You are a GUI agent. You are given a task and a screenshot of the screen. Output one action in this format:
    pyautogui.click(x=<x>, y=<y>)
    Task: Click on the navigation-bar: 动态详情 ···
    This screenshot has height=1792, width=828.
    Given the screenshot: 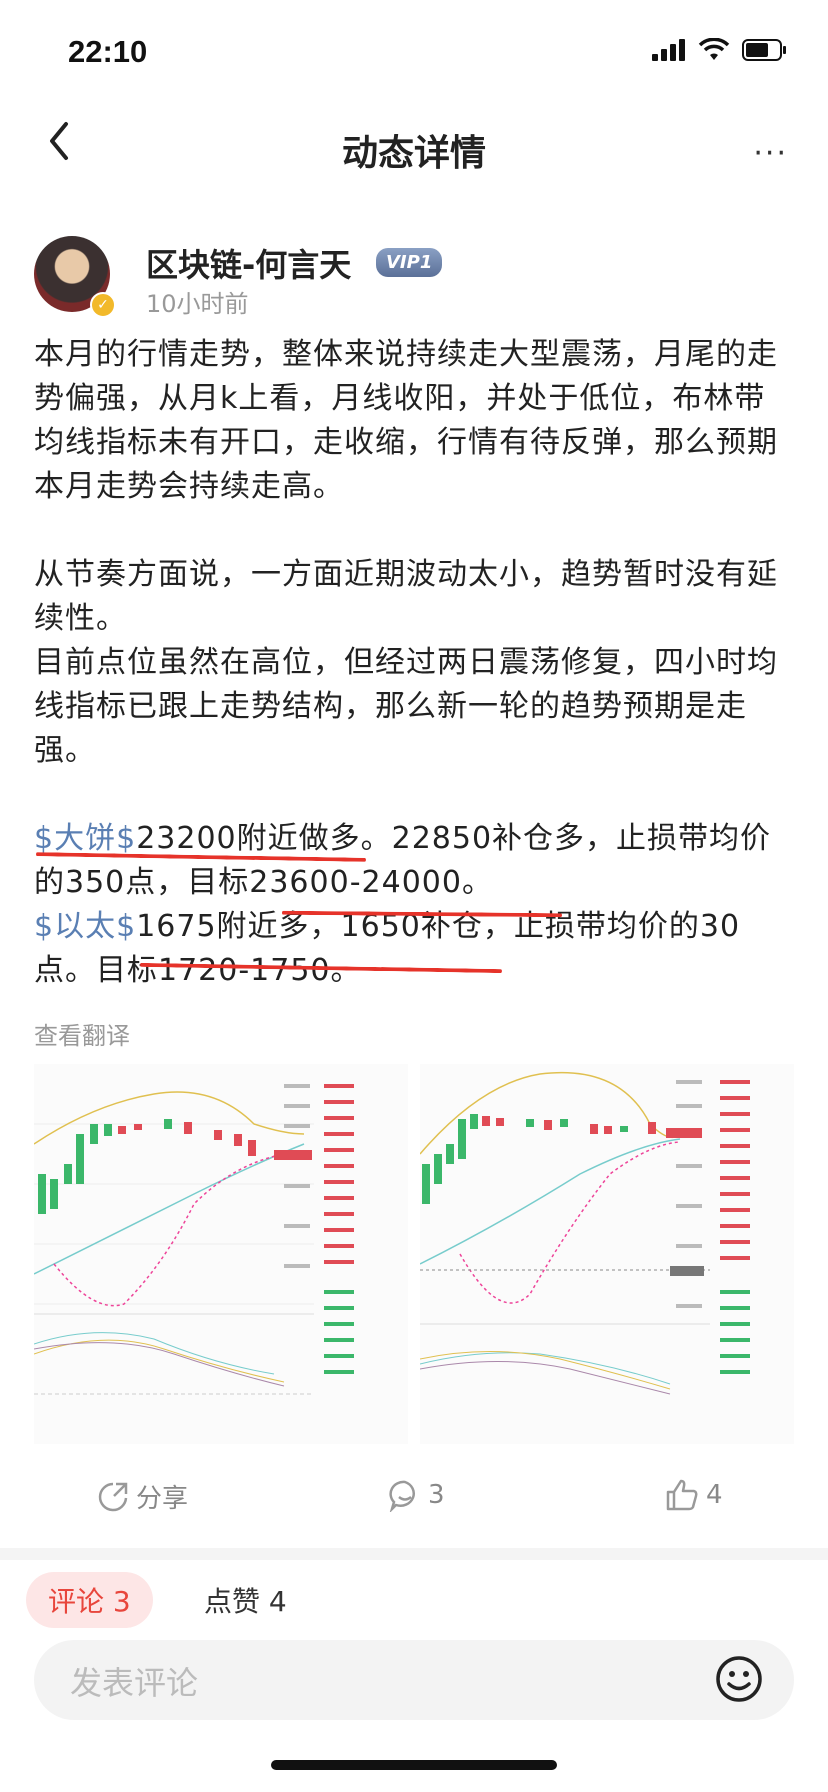 What is the action you would take?
    pyautogui.click(x=414, y=145)
    